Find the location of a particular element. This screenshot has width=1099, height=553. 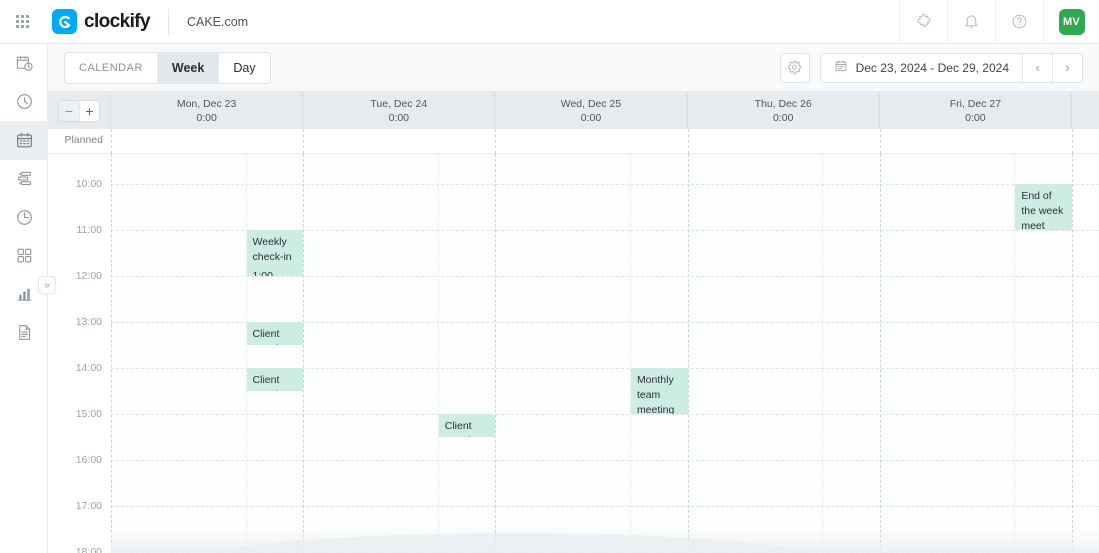

zoom-controls: − + is located at coordinates (79, 110).